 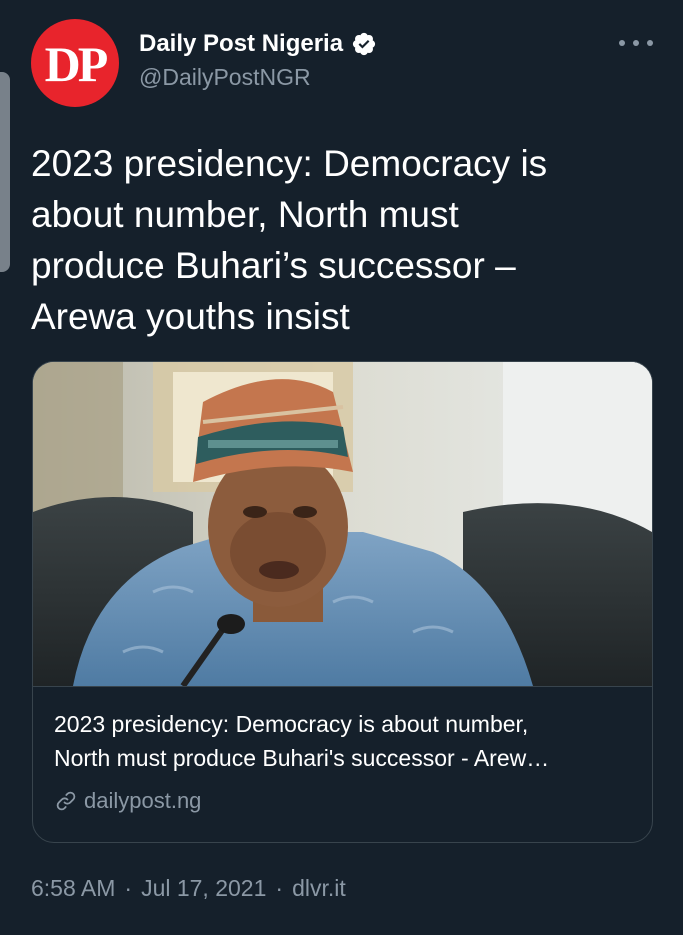 I want to click on author-handle: @DailyPostNGR, so click(x=225, y=77).